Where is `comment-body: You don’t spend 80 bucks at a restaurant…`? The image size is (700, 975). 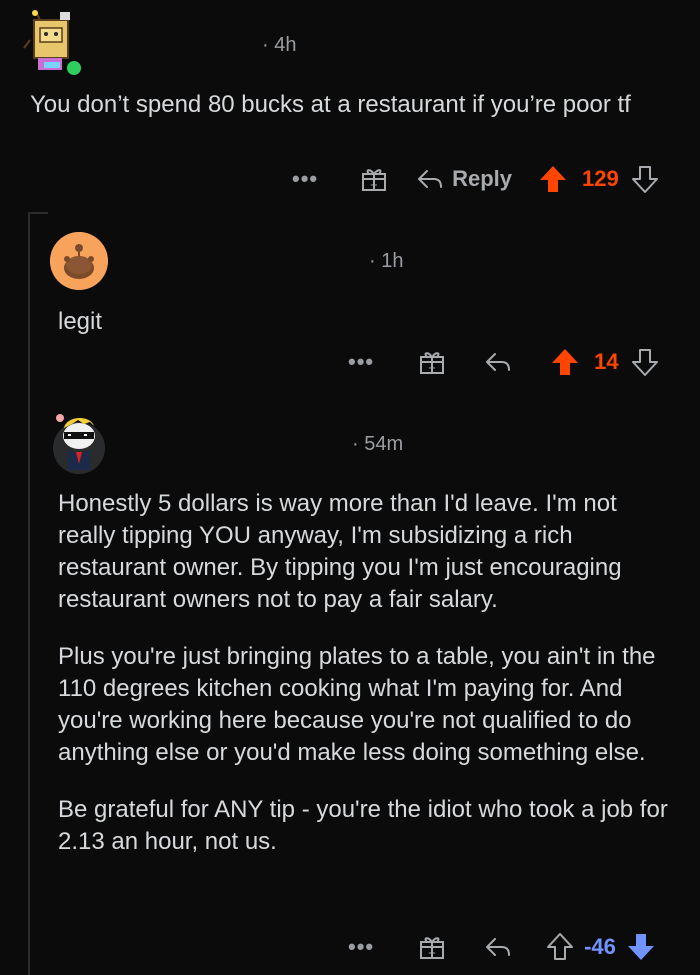 comment-body: You don’t spend 80 bucks at a restaurant… is located at coordinates (350, 105).